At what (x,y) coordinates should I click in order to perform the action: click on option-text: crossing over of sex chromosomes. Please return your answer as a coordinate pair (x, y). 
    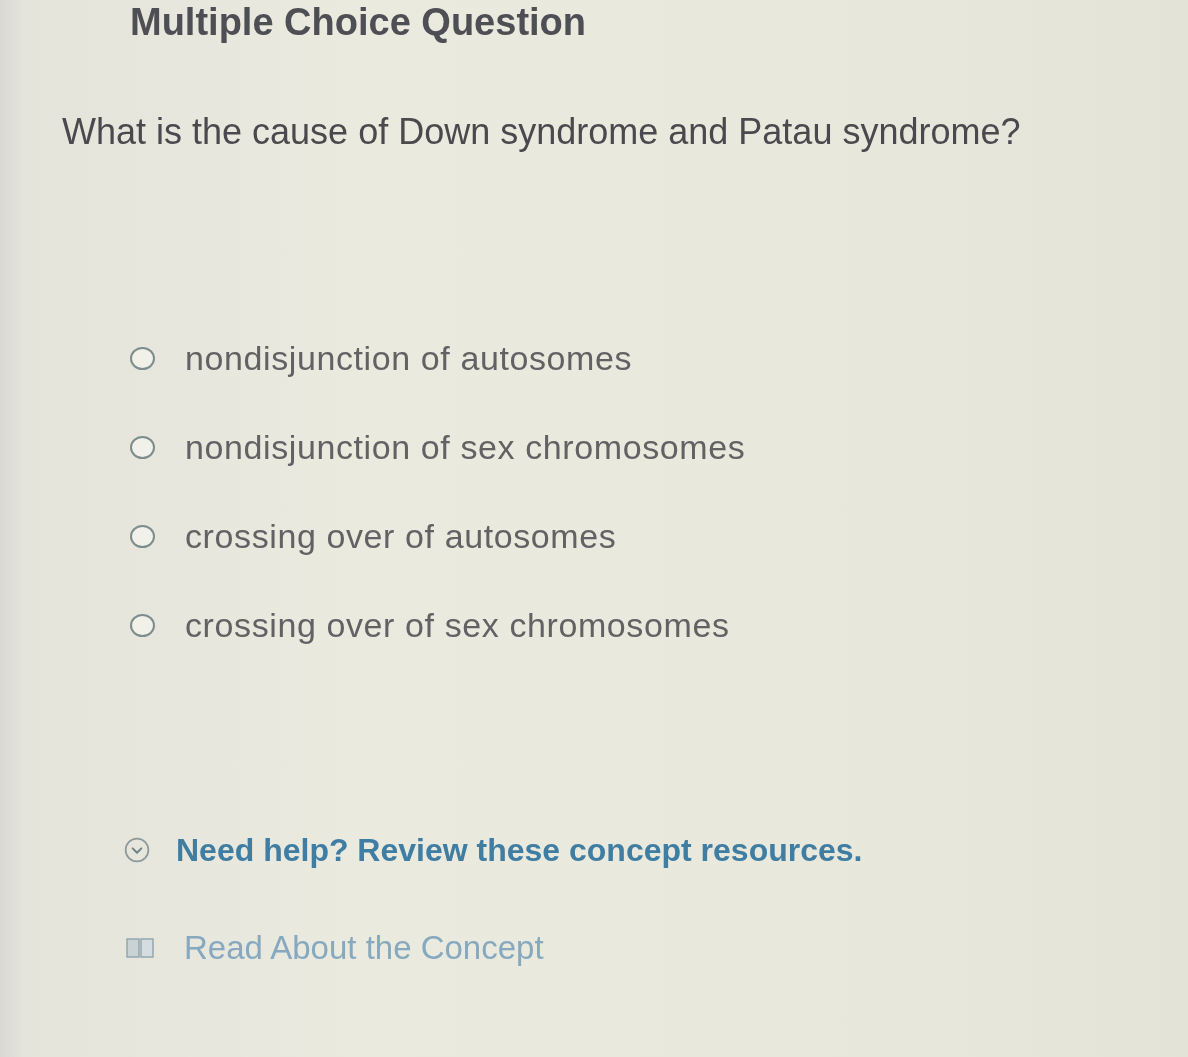
    Looking at the image, I should click on (457, 625).